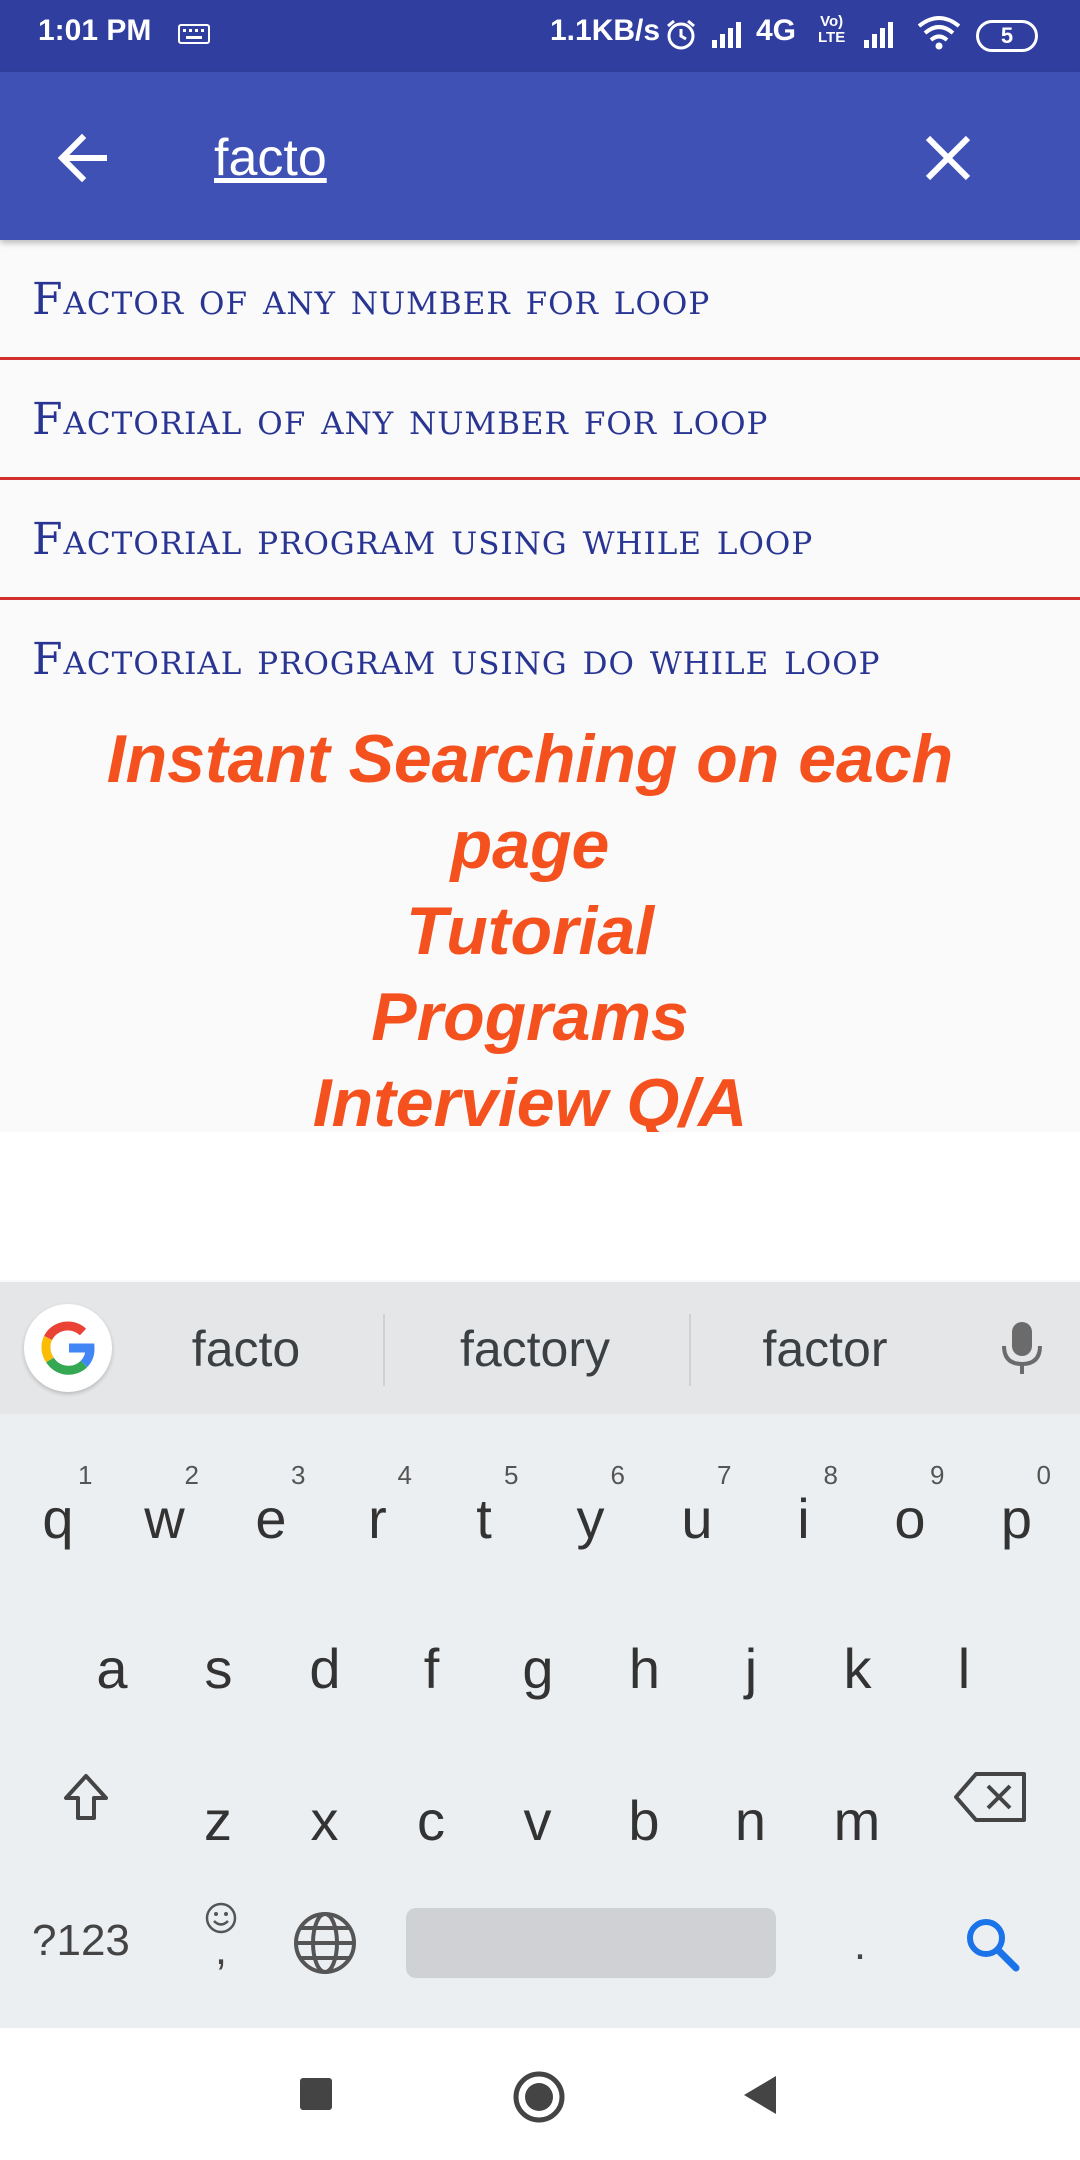 This screenshot has height=2160, width=1080. Describe the element at coordinates (948, 158) in the screenshot. I see `close-icon` at that location.